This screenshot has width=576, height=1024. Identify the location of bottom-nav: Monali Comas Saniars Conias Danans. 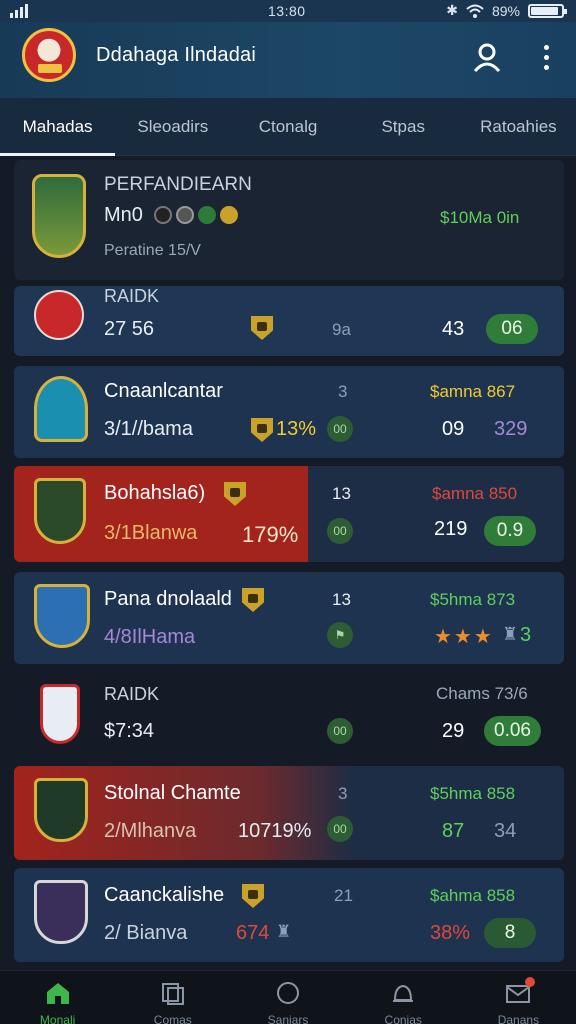
(288, 997).